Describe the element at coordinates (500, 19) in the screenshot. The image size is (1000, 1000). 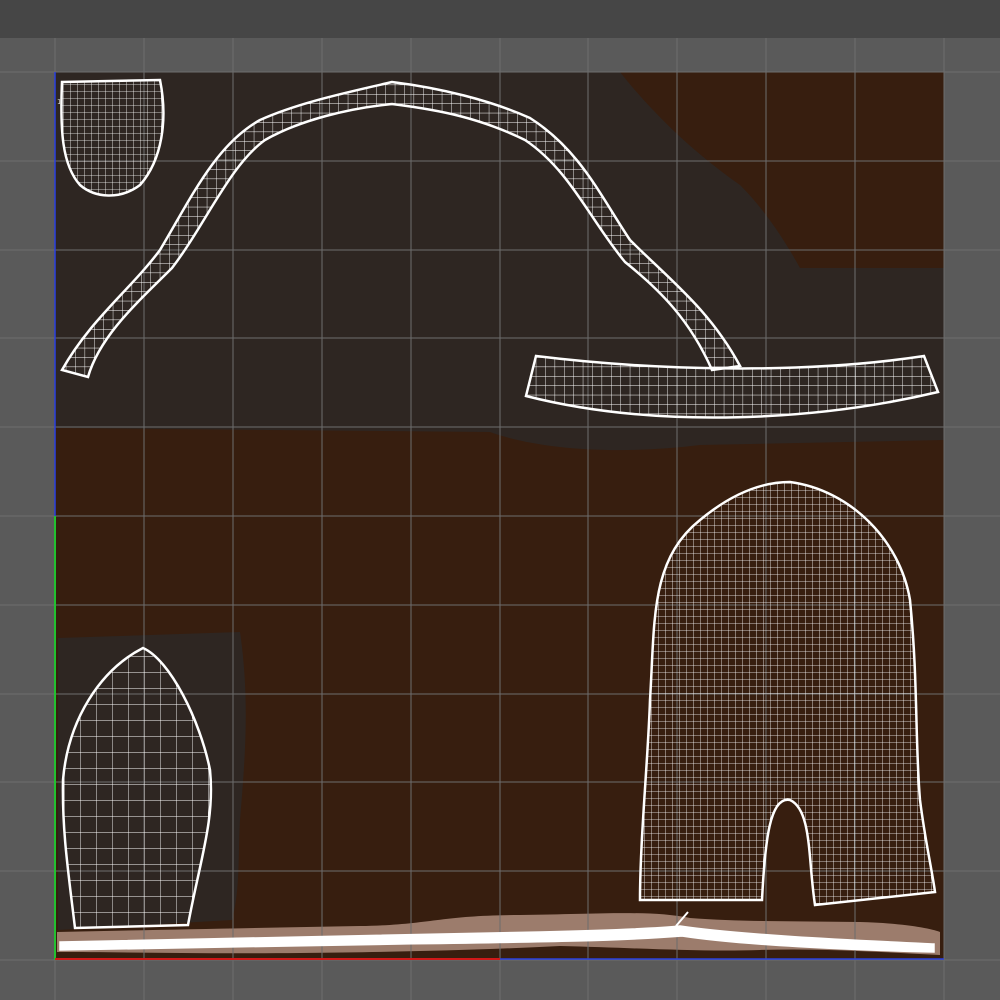
I see `editor-header-bar` at that location.